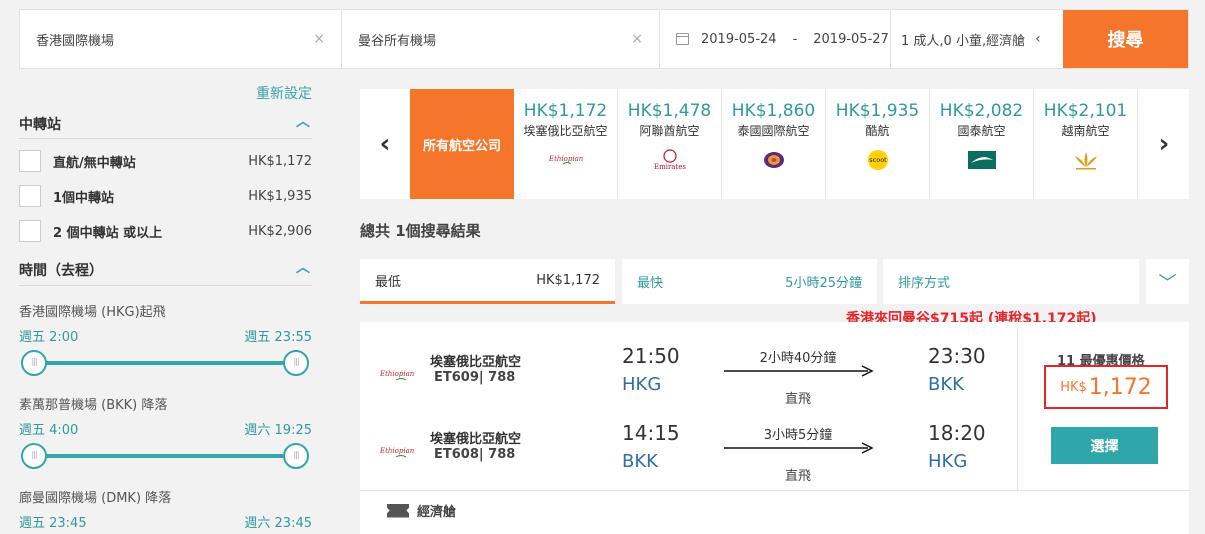 This screenshot has height=534, width=1205. Describe the element at coordinates (280, 196) in the screenshot. I see `stop-option-price: HK$1,935` at that location.